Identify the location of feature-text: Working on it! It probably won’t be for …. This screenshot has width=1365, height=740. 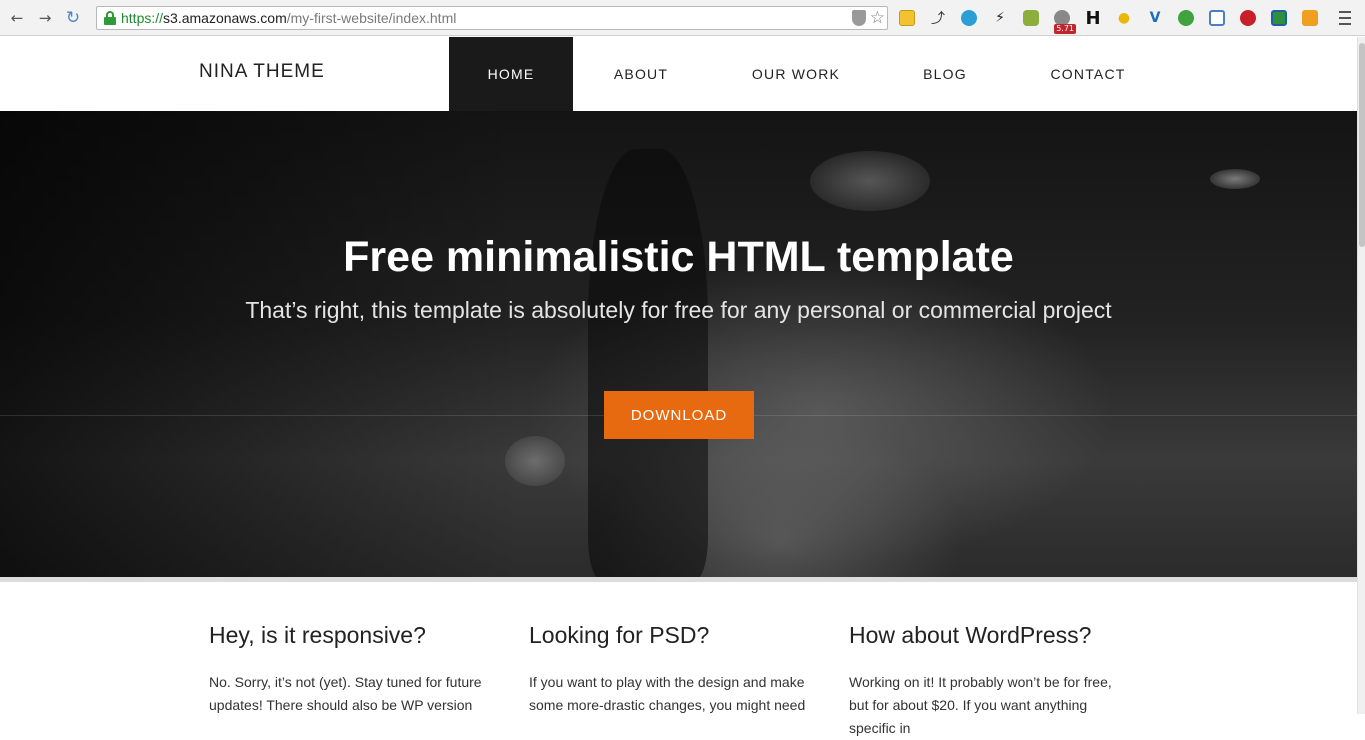
(980, 705).